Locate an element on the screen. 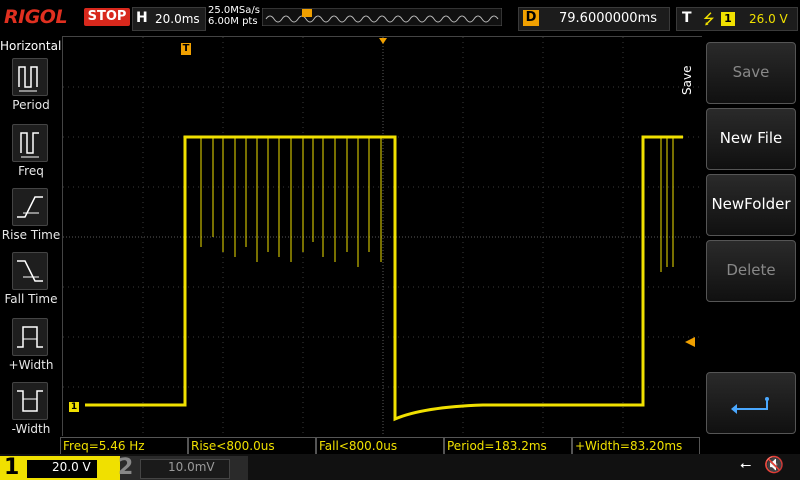  memory-trigger-marker-icon is located at coordinates (307, 13).